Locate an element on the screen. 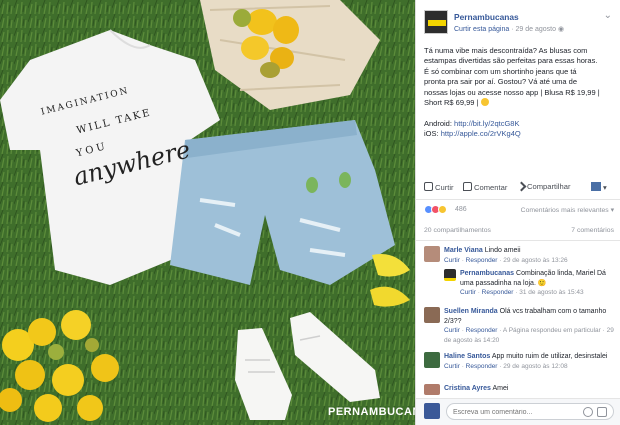  page-avatar-logo-bar is located at coordinates (437, 23).